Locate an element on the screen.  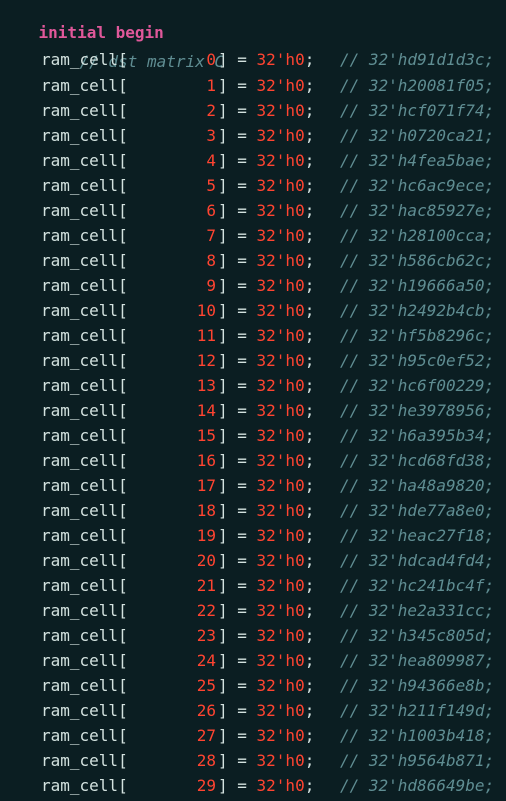
code-line: ram_cell[5] = 32'h0;// 32'hc6ac9ece; is located at coordinates (253, 185).